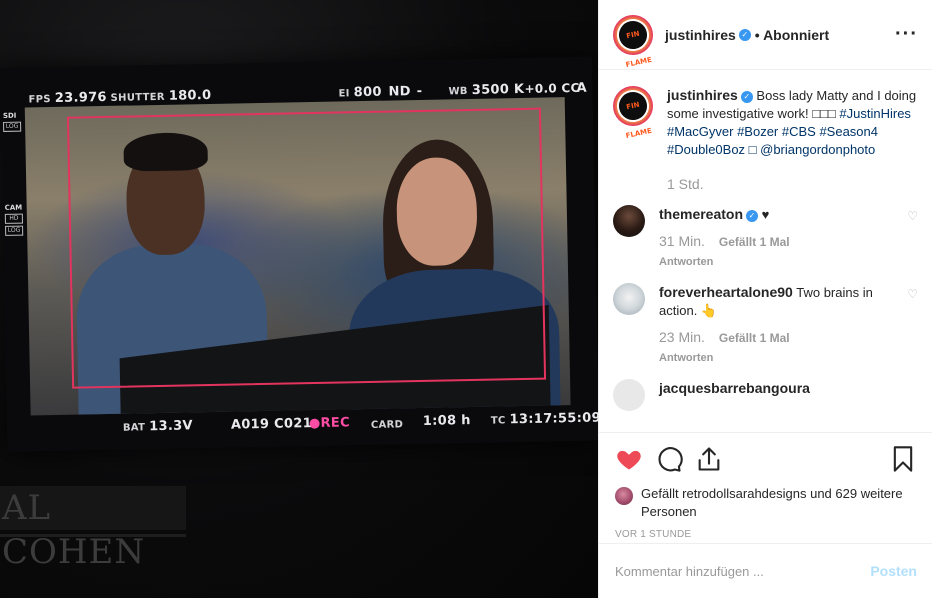  What do you see at coordinates (405, 91) in the screenshot?
I see `hud-nd: ND -` at bounding box center [405, 91].